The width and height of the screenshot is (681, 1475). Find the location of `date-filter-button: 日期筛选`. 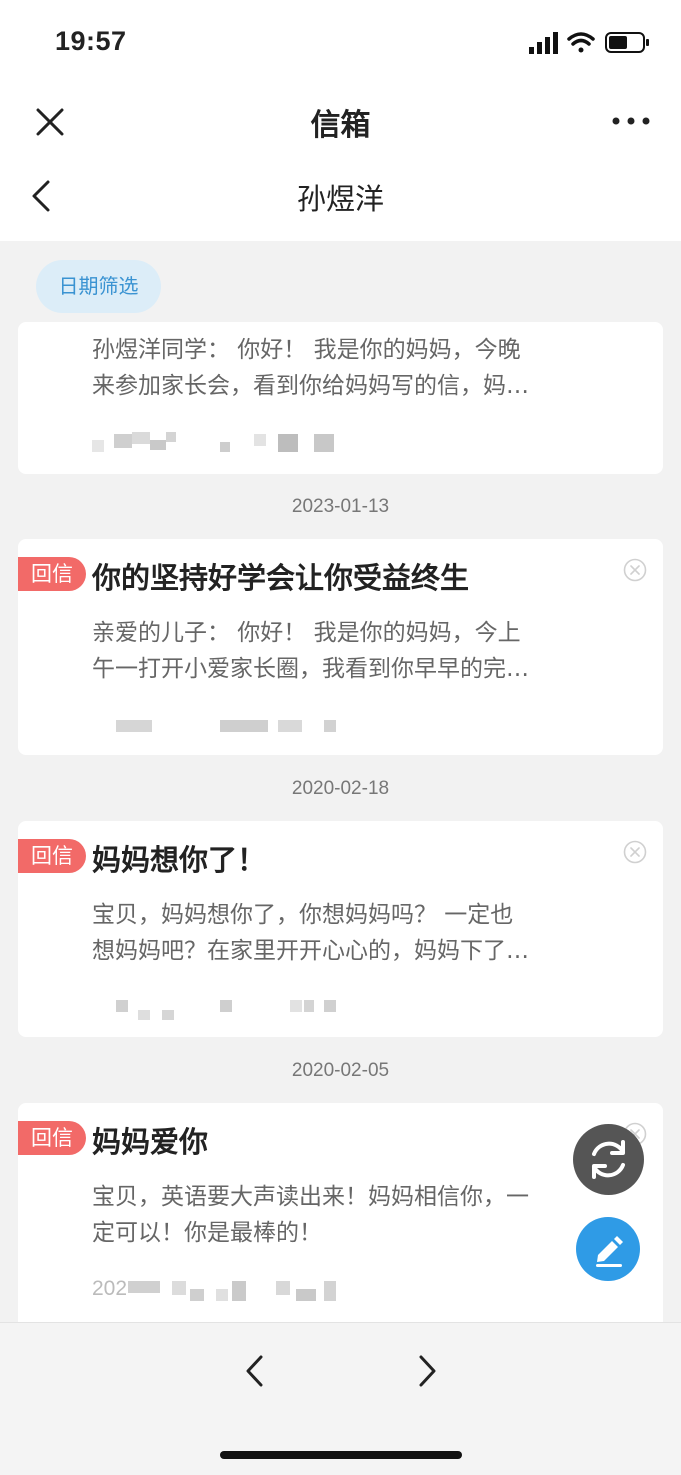

date-filter-button: 日期筛选 is located at coordinates (98, 286).